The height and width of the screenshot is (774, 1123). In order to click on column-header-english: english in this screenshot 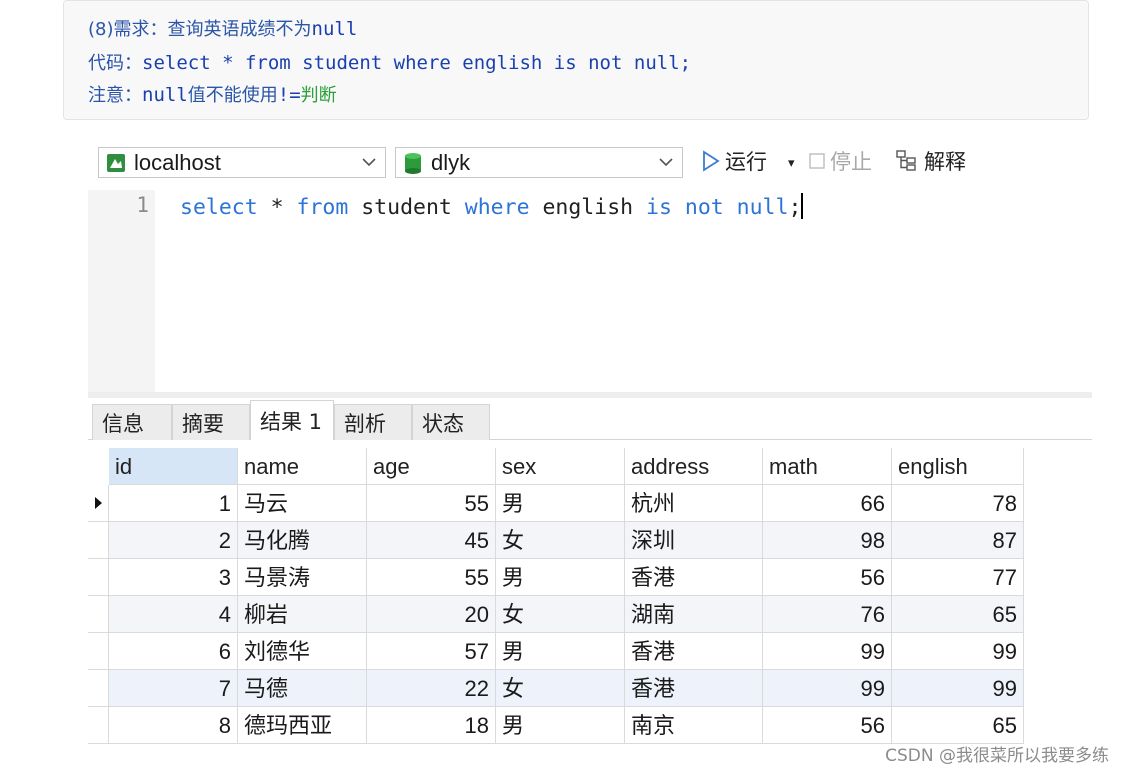, I will do `click(958, 466)`.